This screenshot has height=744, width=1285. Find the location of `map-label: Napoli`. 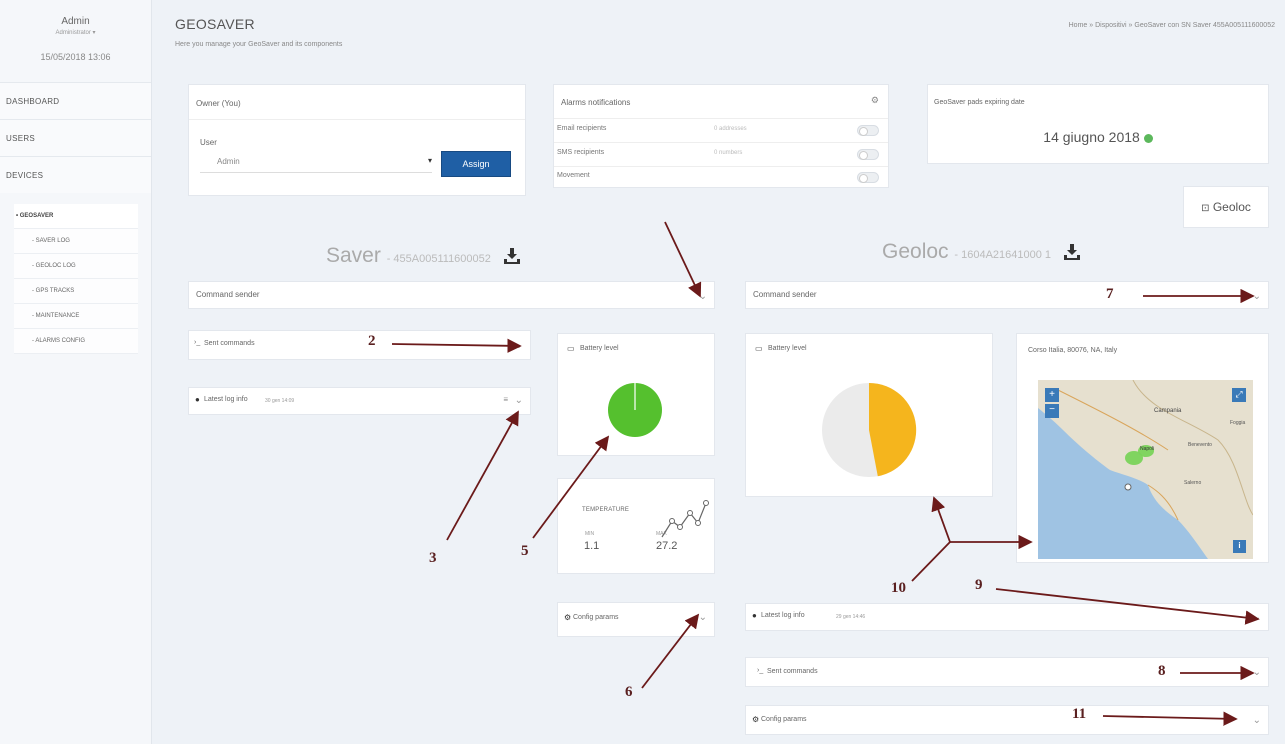

map-label: Napoli is located at coordinates (1147, 449).